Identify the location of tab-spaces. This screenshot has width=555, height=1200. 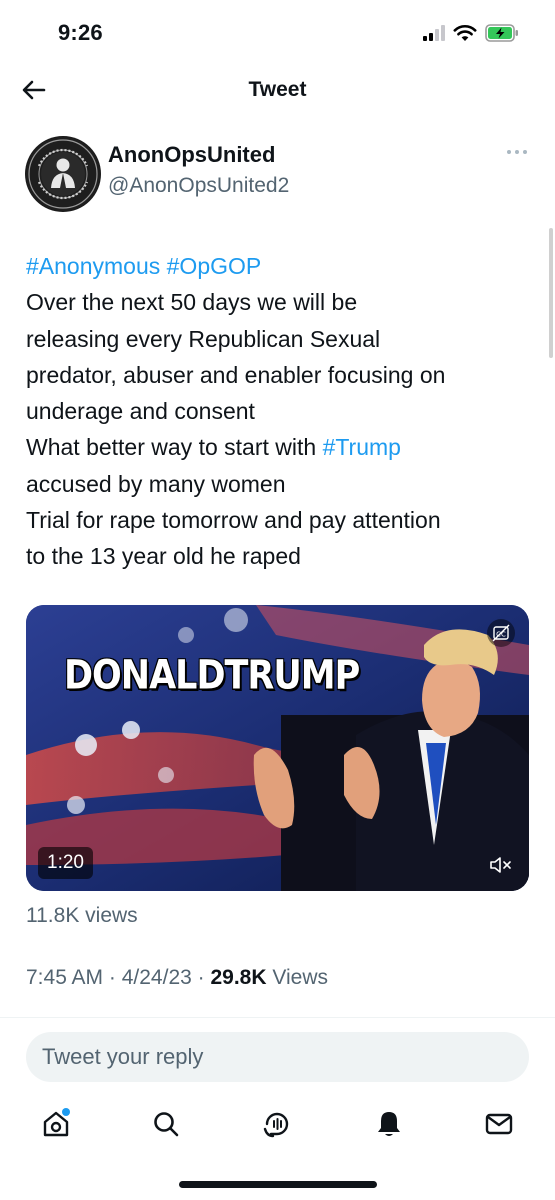
(277, 1124).